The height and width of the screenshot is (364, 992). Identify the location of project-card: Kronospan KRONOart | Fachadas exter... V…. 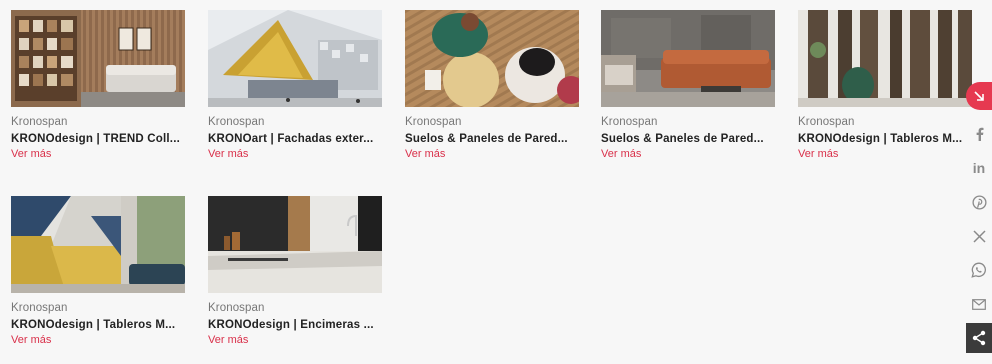
(295, 85).